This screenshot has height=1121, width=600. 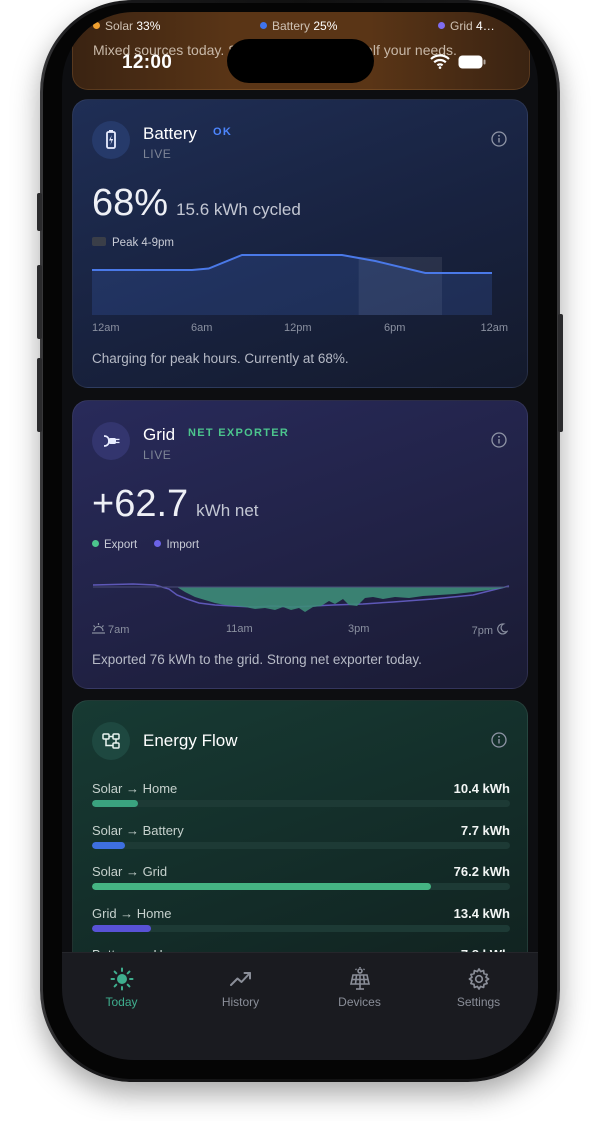 I want to click on battery-chart-axis: 12am 6am 12pm 6pm 12am, so click(x=300, y=329).